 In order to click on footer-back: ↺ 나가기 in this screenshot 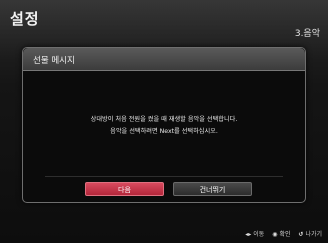, I will do `click(310, 233)`.